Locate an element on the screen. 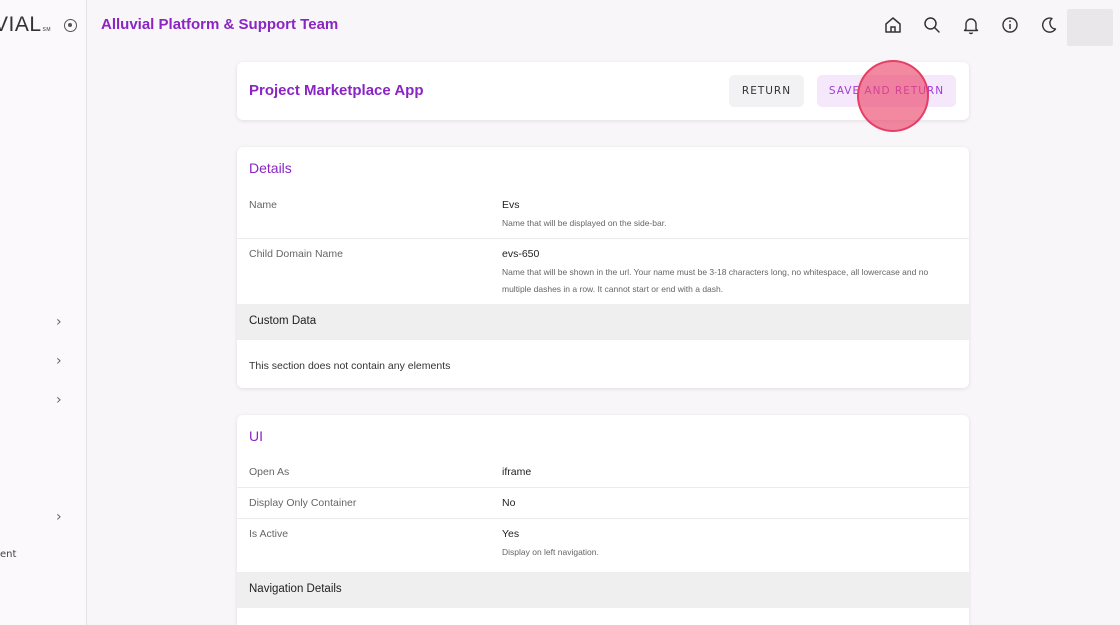 The height and width of the screenshot is (625, 1120). save-and-return-button: SAVE AND RETURN is located at coordinates (886, 91).